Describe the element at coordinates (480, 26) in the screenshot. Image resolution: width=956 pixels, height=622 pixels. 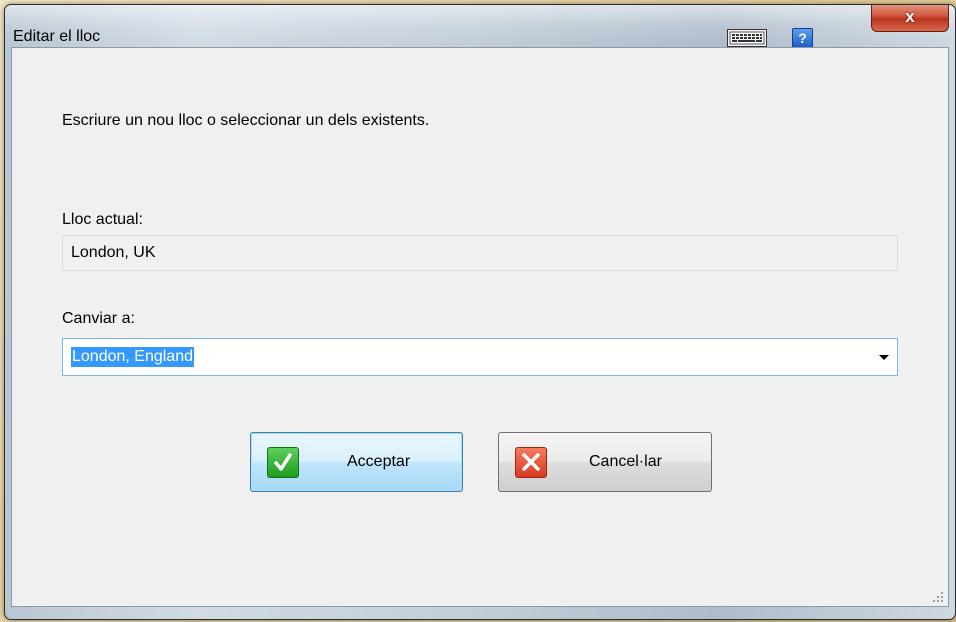
I see `title-bar: Editar el lloc ? x` at that location.